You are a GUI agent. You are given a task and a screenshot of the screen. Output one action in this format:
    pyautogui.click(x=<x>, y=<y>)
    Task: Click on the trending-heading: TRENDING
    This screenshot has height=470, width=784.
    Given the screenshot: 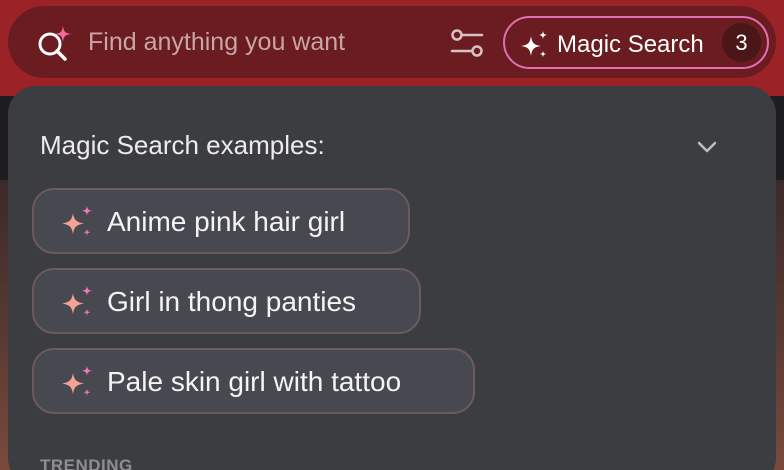 What is the action you would take?
    pyautogui.click(x=86, y=463)
    